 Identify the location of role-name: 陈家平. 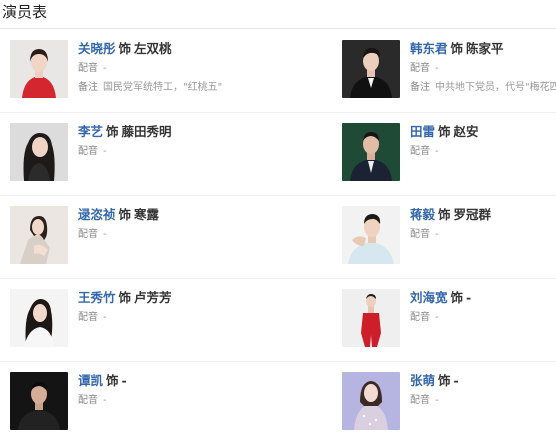
(485, 48).